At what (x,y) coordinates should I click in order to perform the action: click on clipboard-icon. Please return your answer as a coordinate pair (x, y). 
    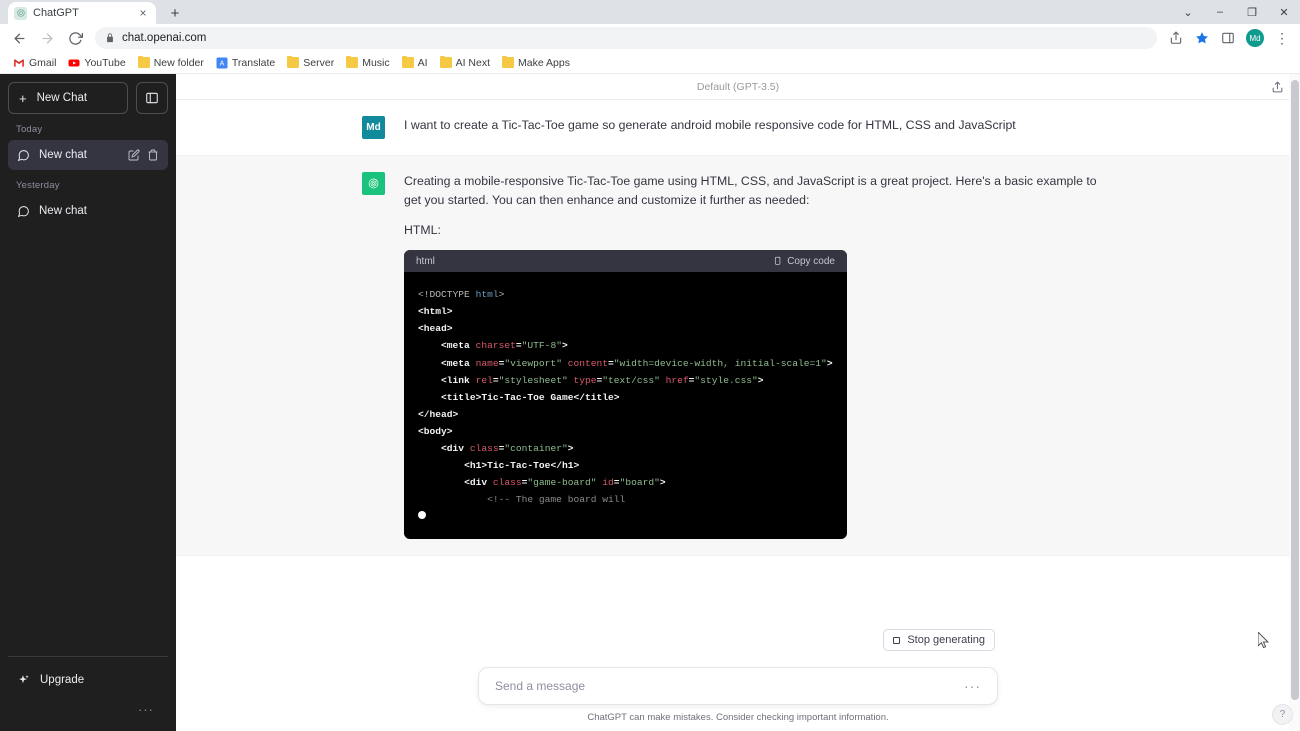
    Looking at the image, I should click on (778, 261).